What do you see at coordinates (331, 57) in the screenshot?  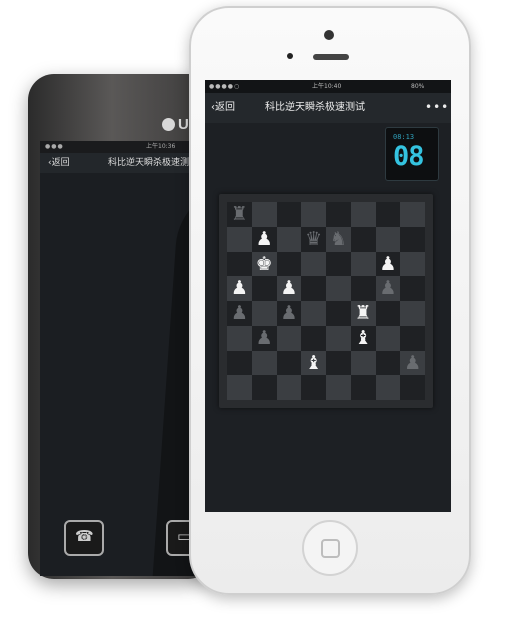 I see `speaker-grille` at bounding box center [331, 57].